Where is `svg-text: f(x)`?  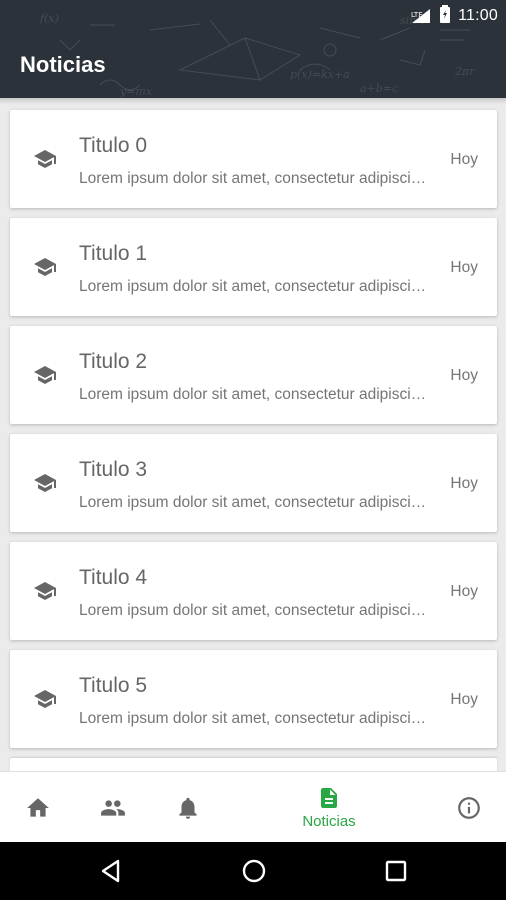 svg-text: f(x) is located at coordinates (49, 18).